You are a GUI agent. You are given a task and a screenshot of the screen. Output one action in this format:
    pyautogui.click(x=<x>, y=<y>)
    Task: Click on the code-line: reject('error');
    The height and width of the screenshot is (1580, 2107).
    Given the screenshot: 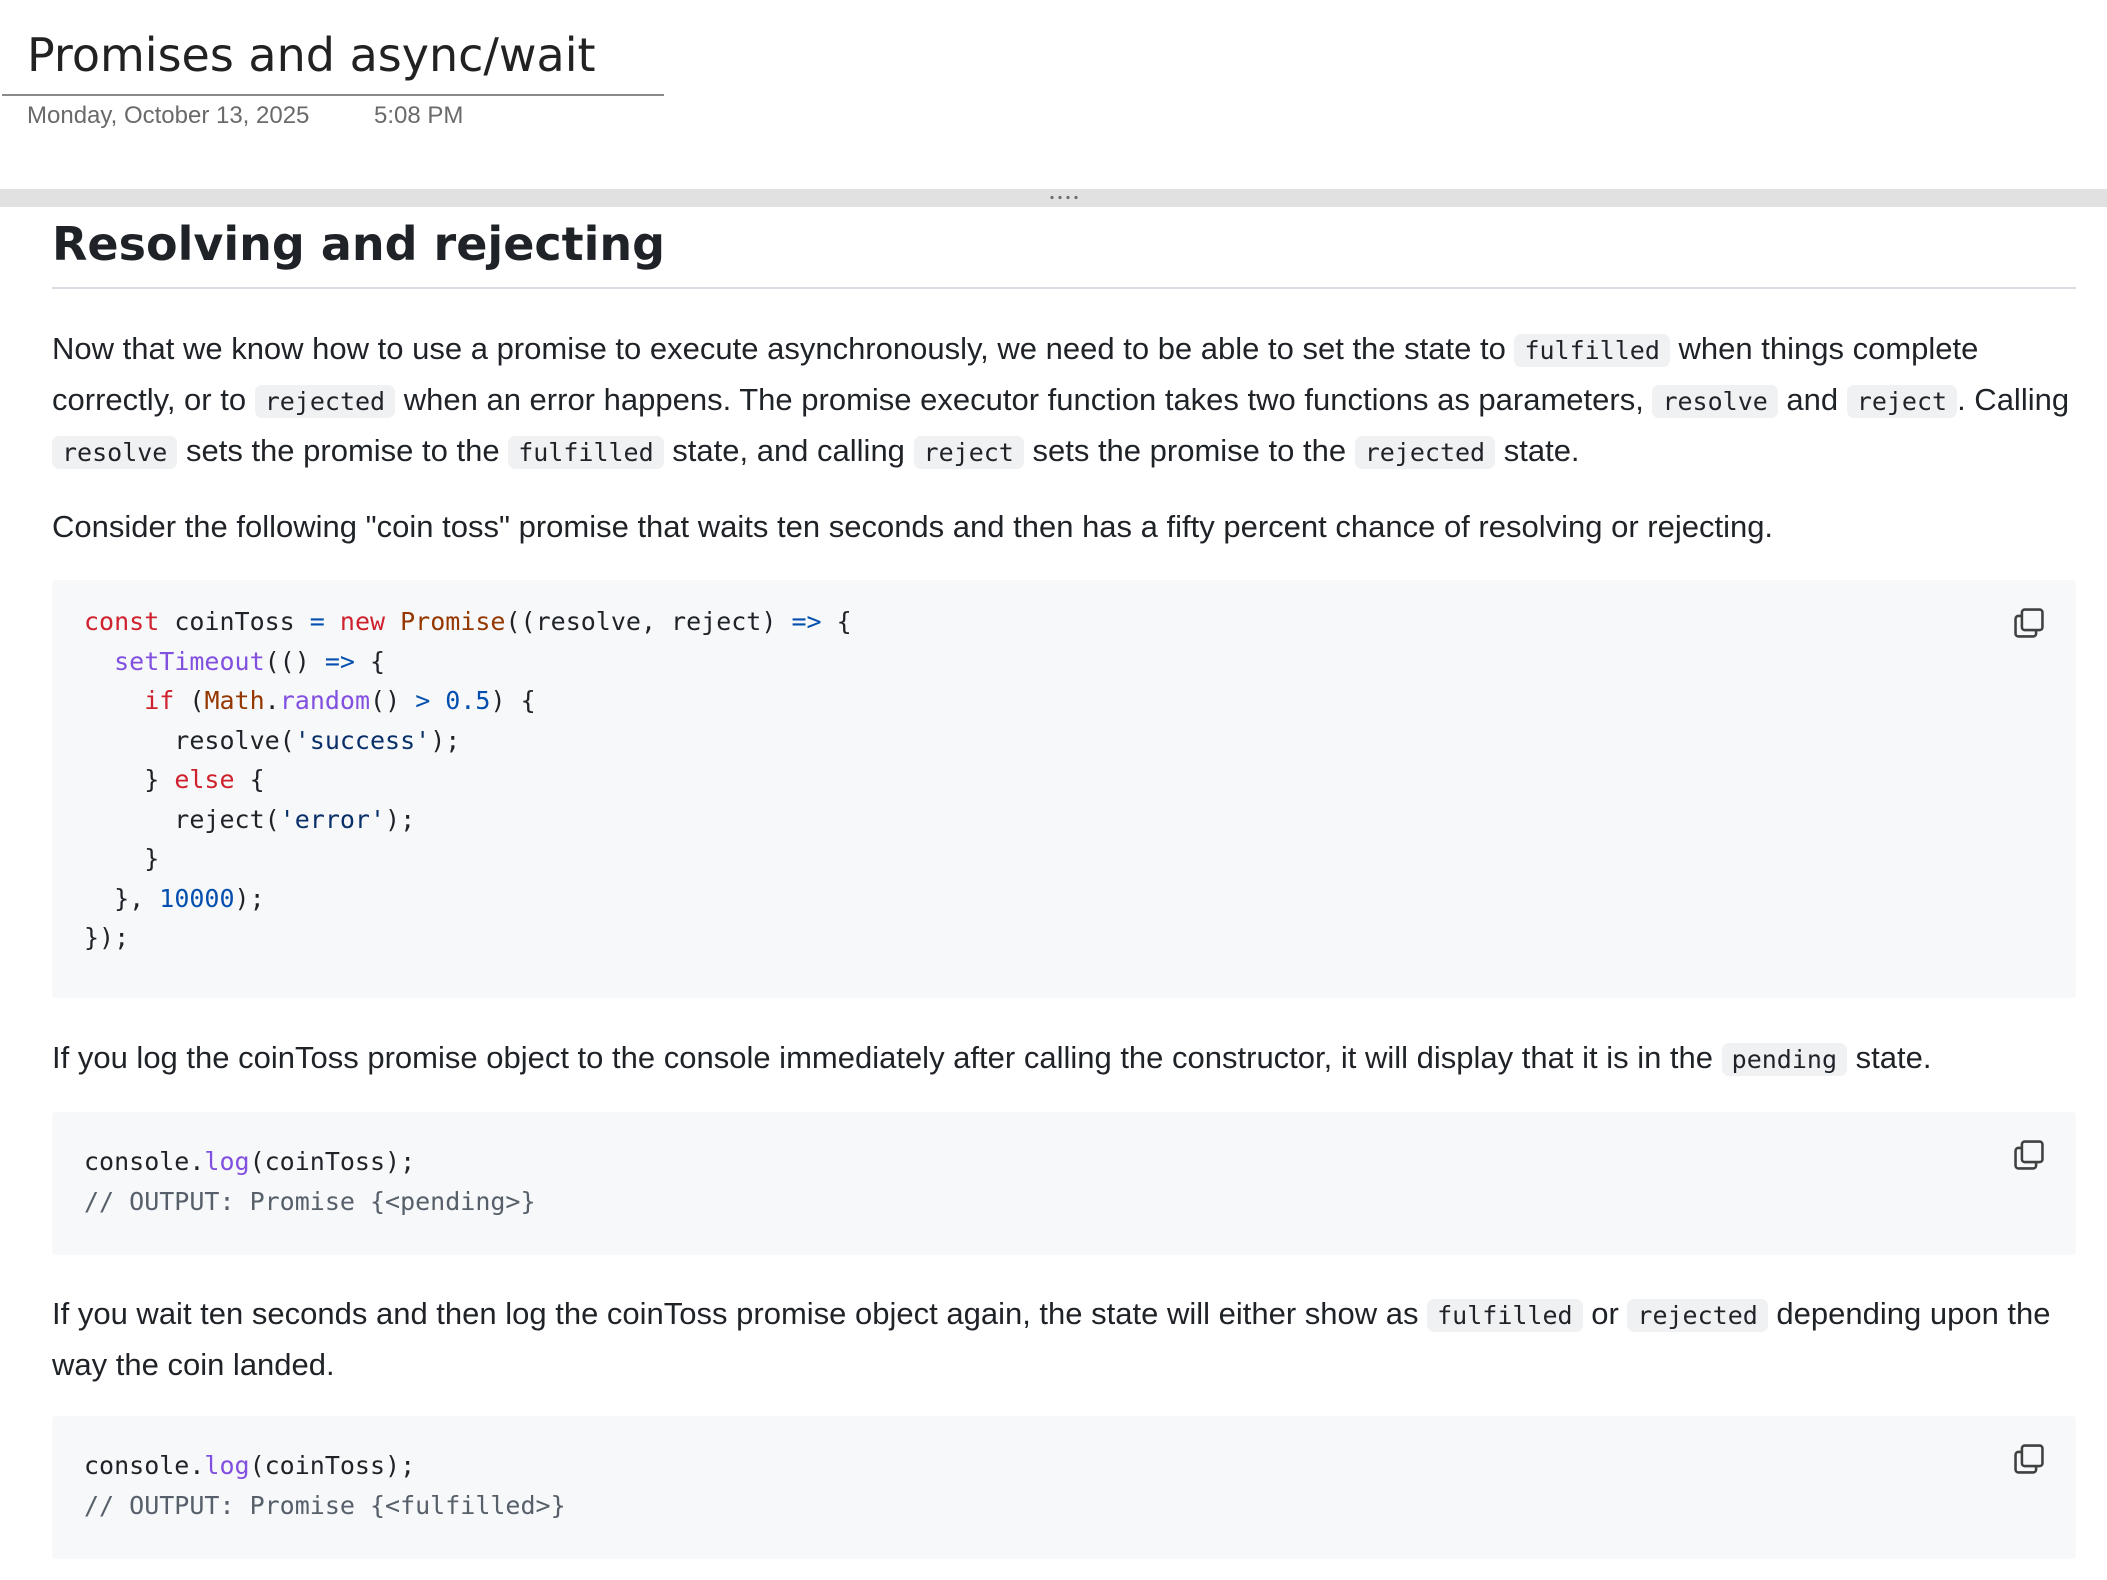 What is the action you would take?
    pyautogui.click(x=249, y=819)
    